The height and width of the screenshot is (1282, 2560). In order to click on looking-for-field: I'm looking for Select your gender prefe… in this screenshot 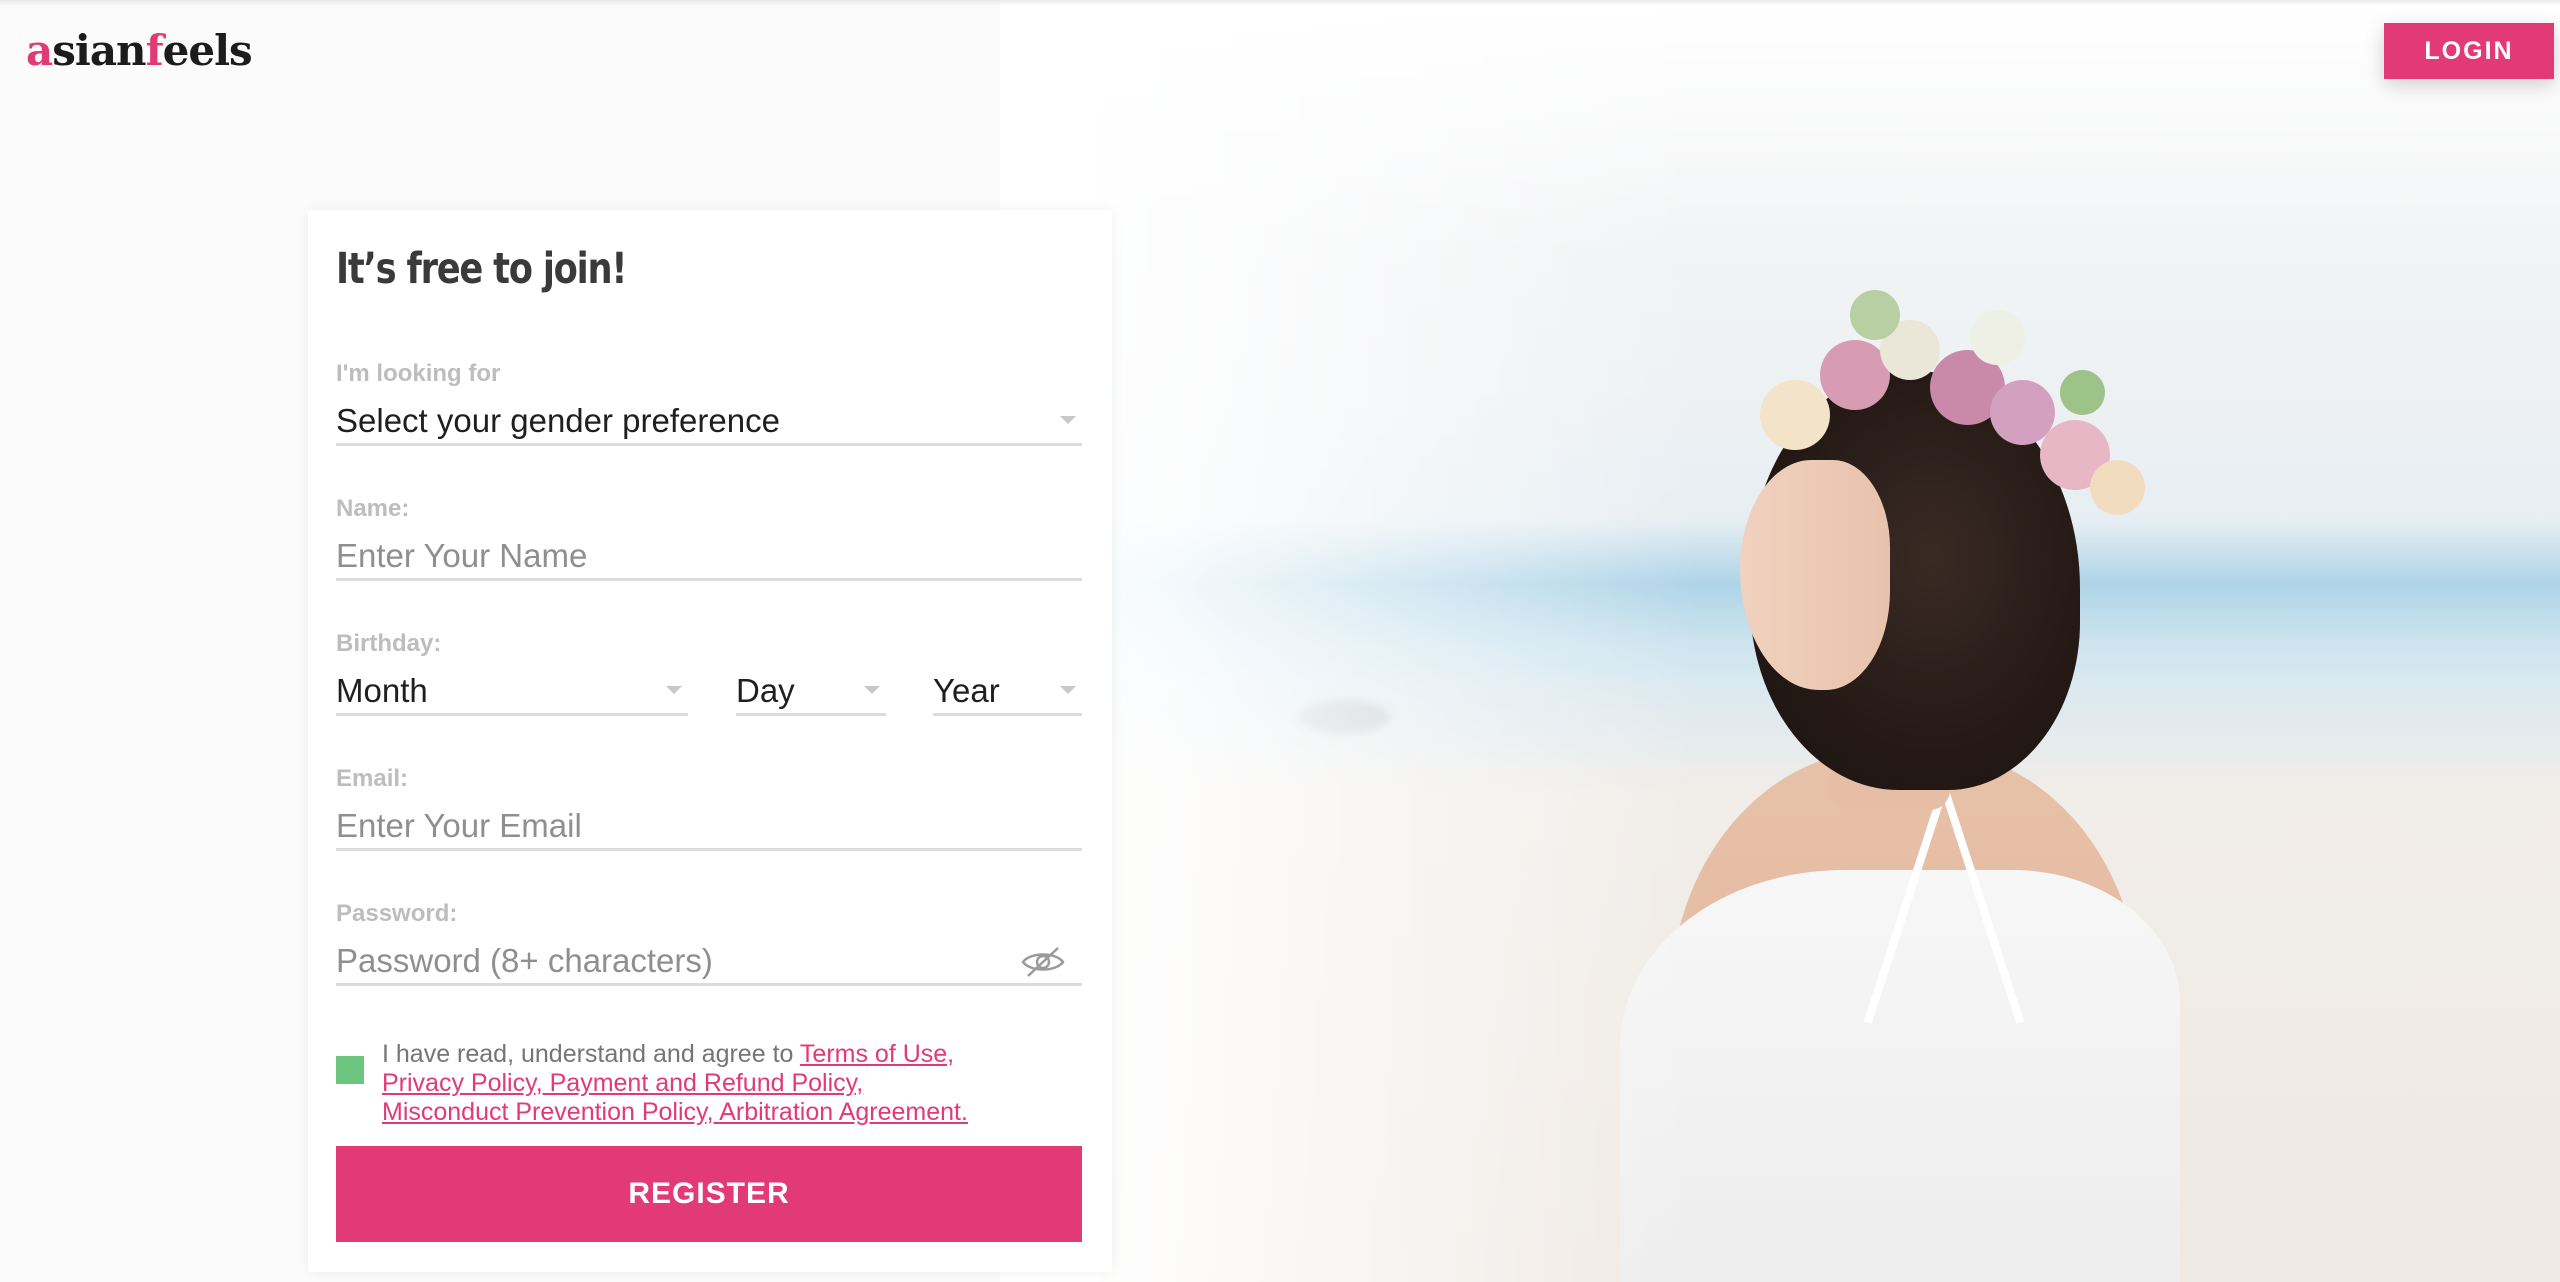, I will do `click(709, 403)`.